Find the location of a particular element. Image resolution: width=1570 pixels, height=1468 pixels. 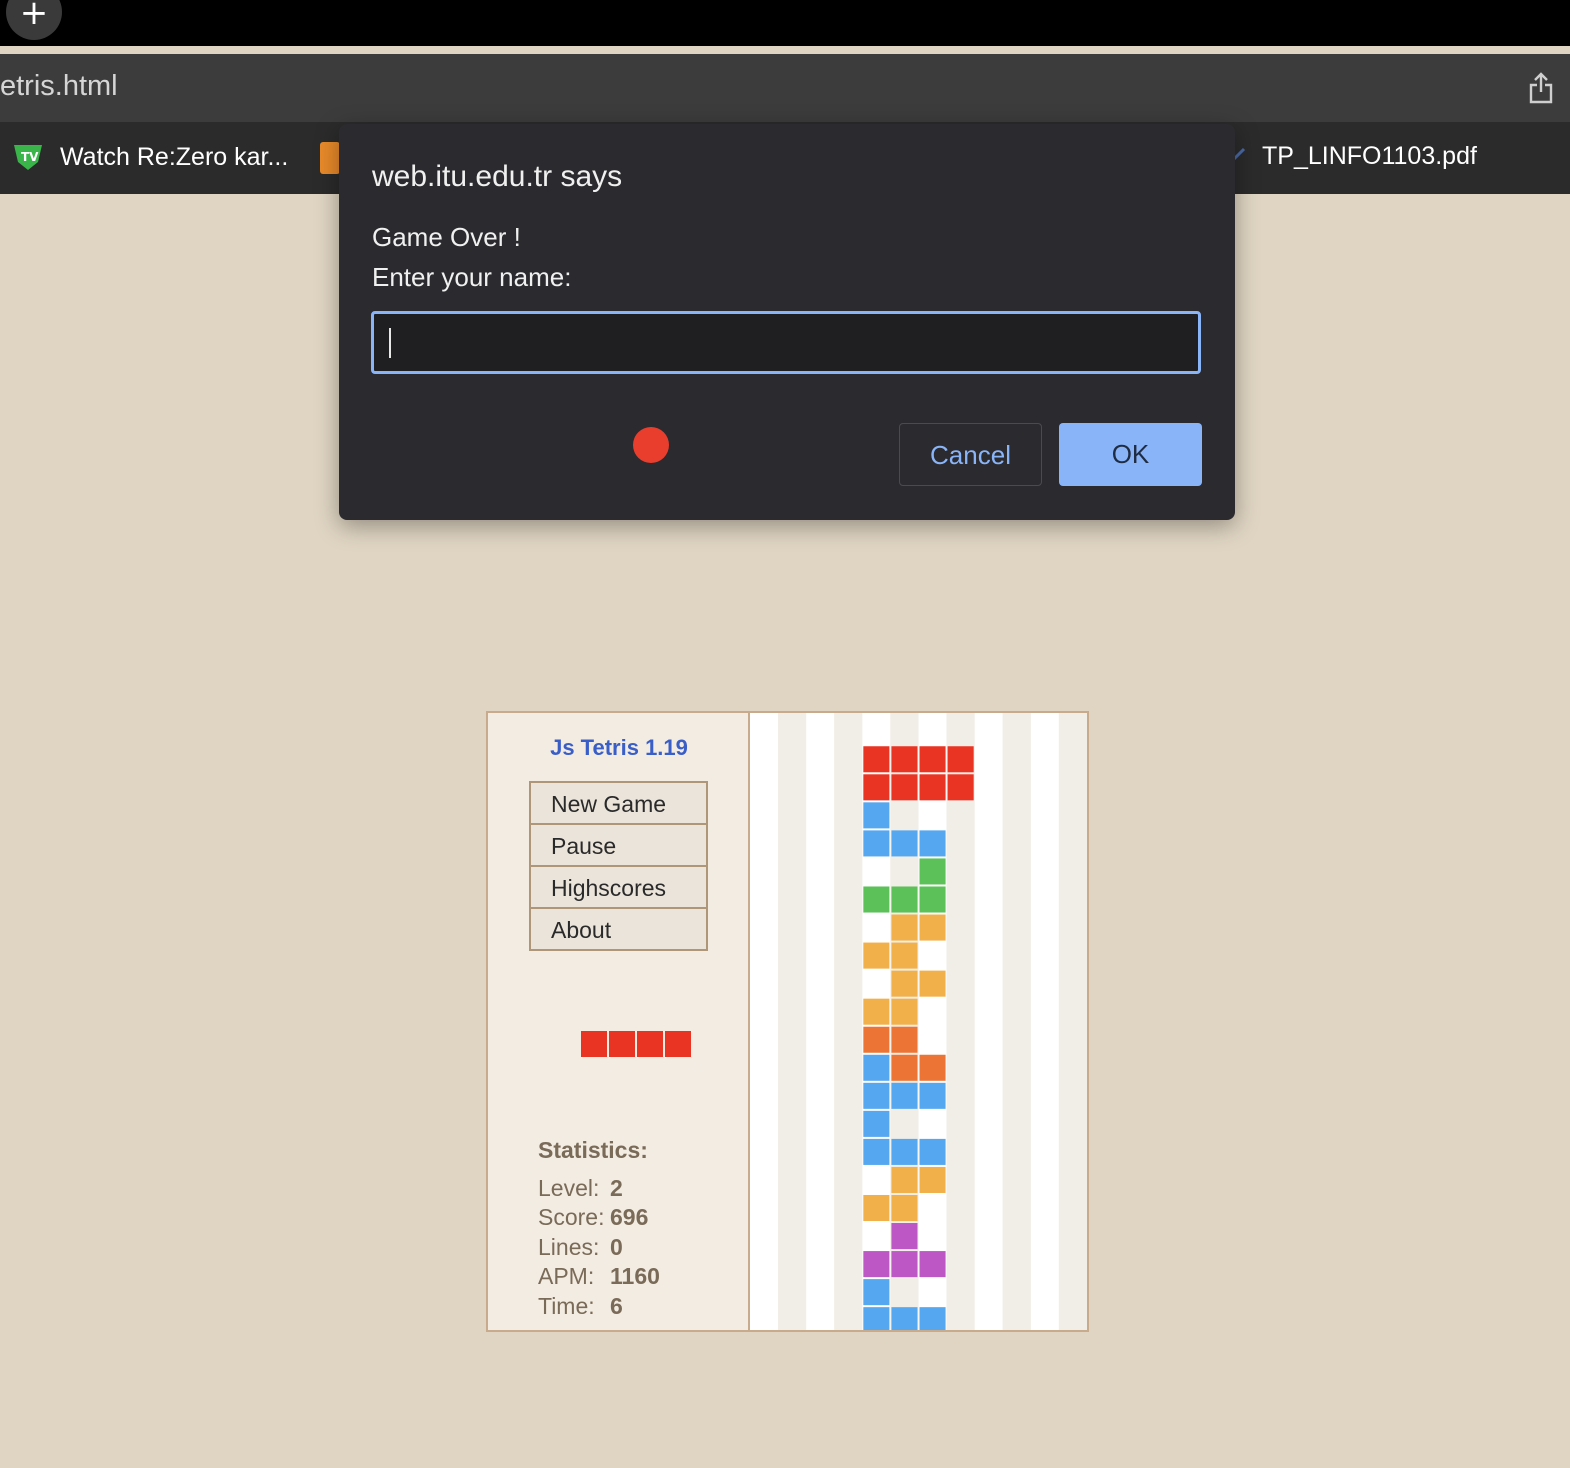

tv-shield-icon: TV is located at coordinates (28, 157).